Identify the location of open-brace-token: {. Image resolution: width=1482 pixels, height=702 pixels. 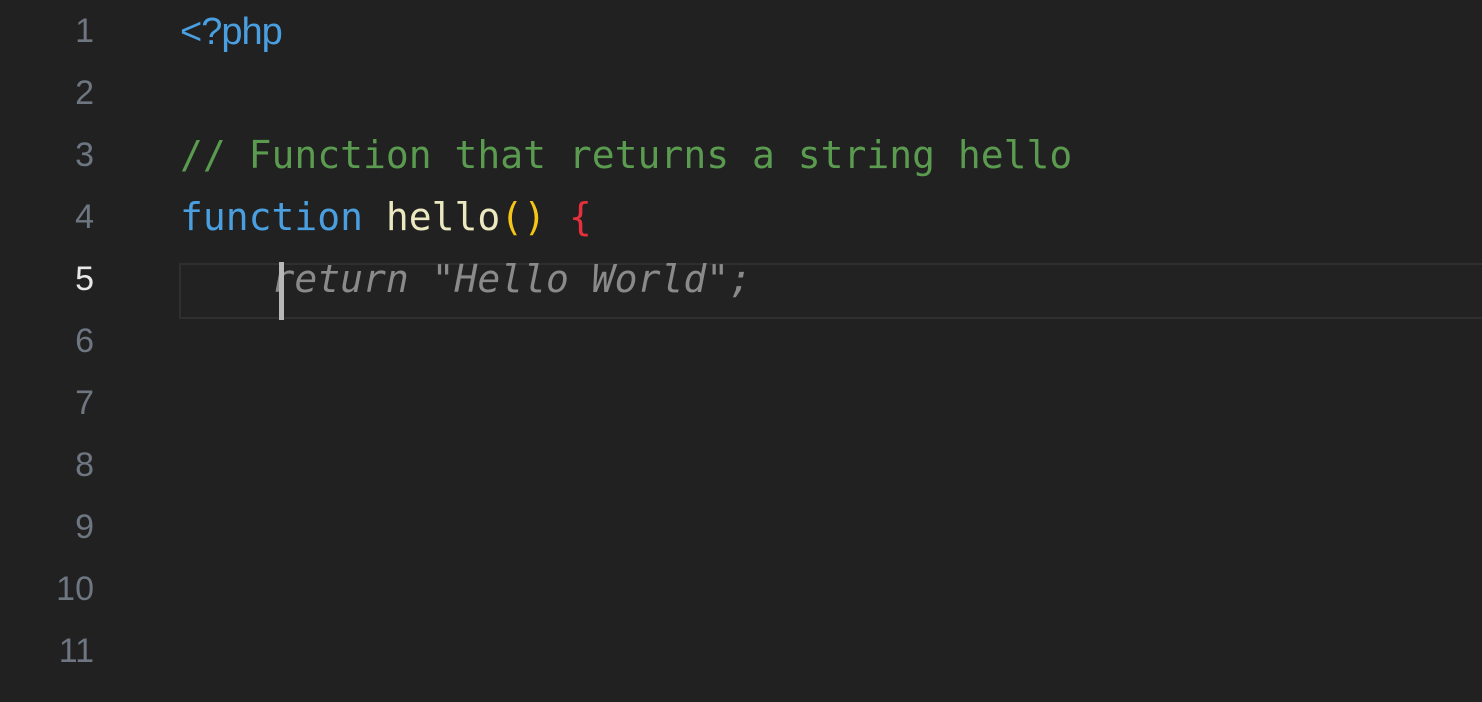
(580, 217).